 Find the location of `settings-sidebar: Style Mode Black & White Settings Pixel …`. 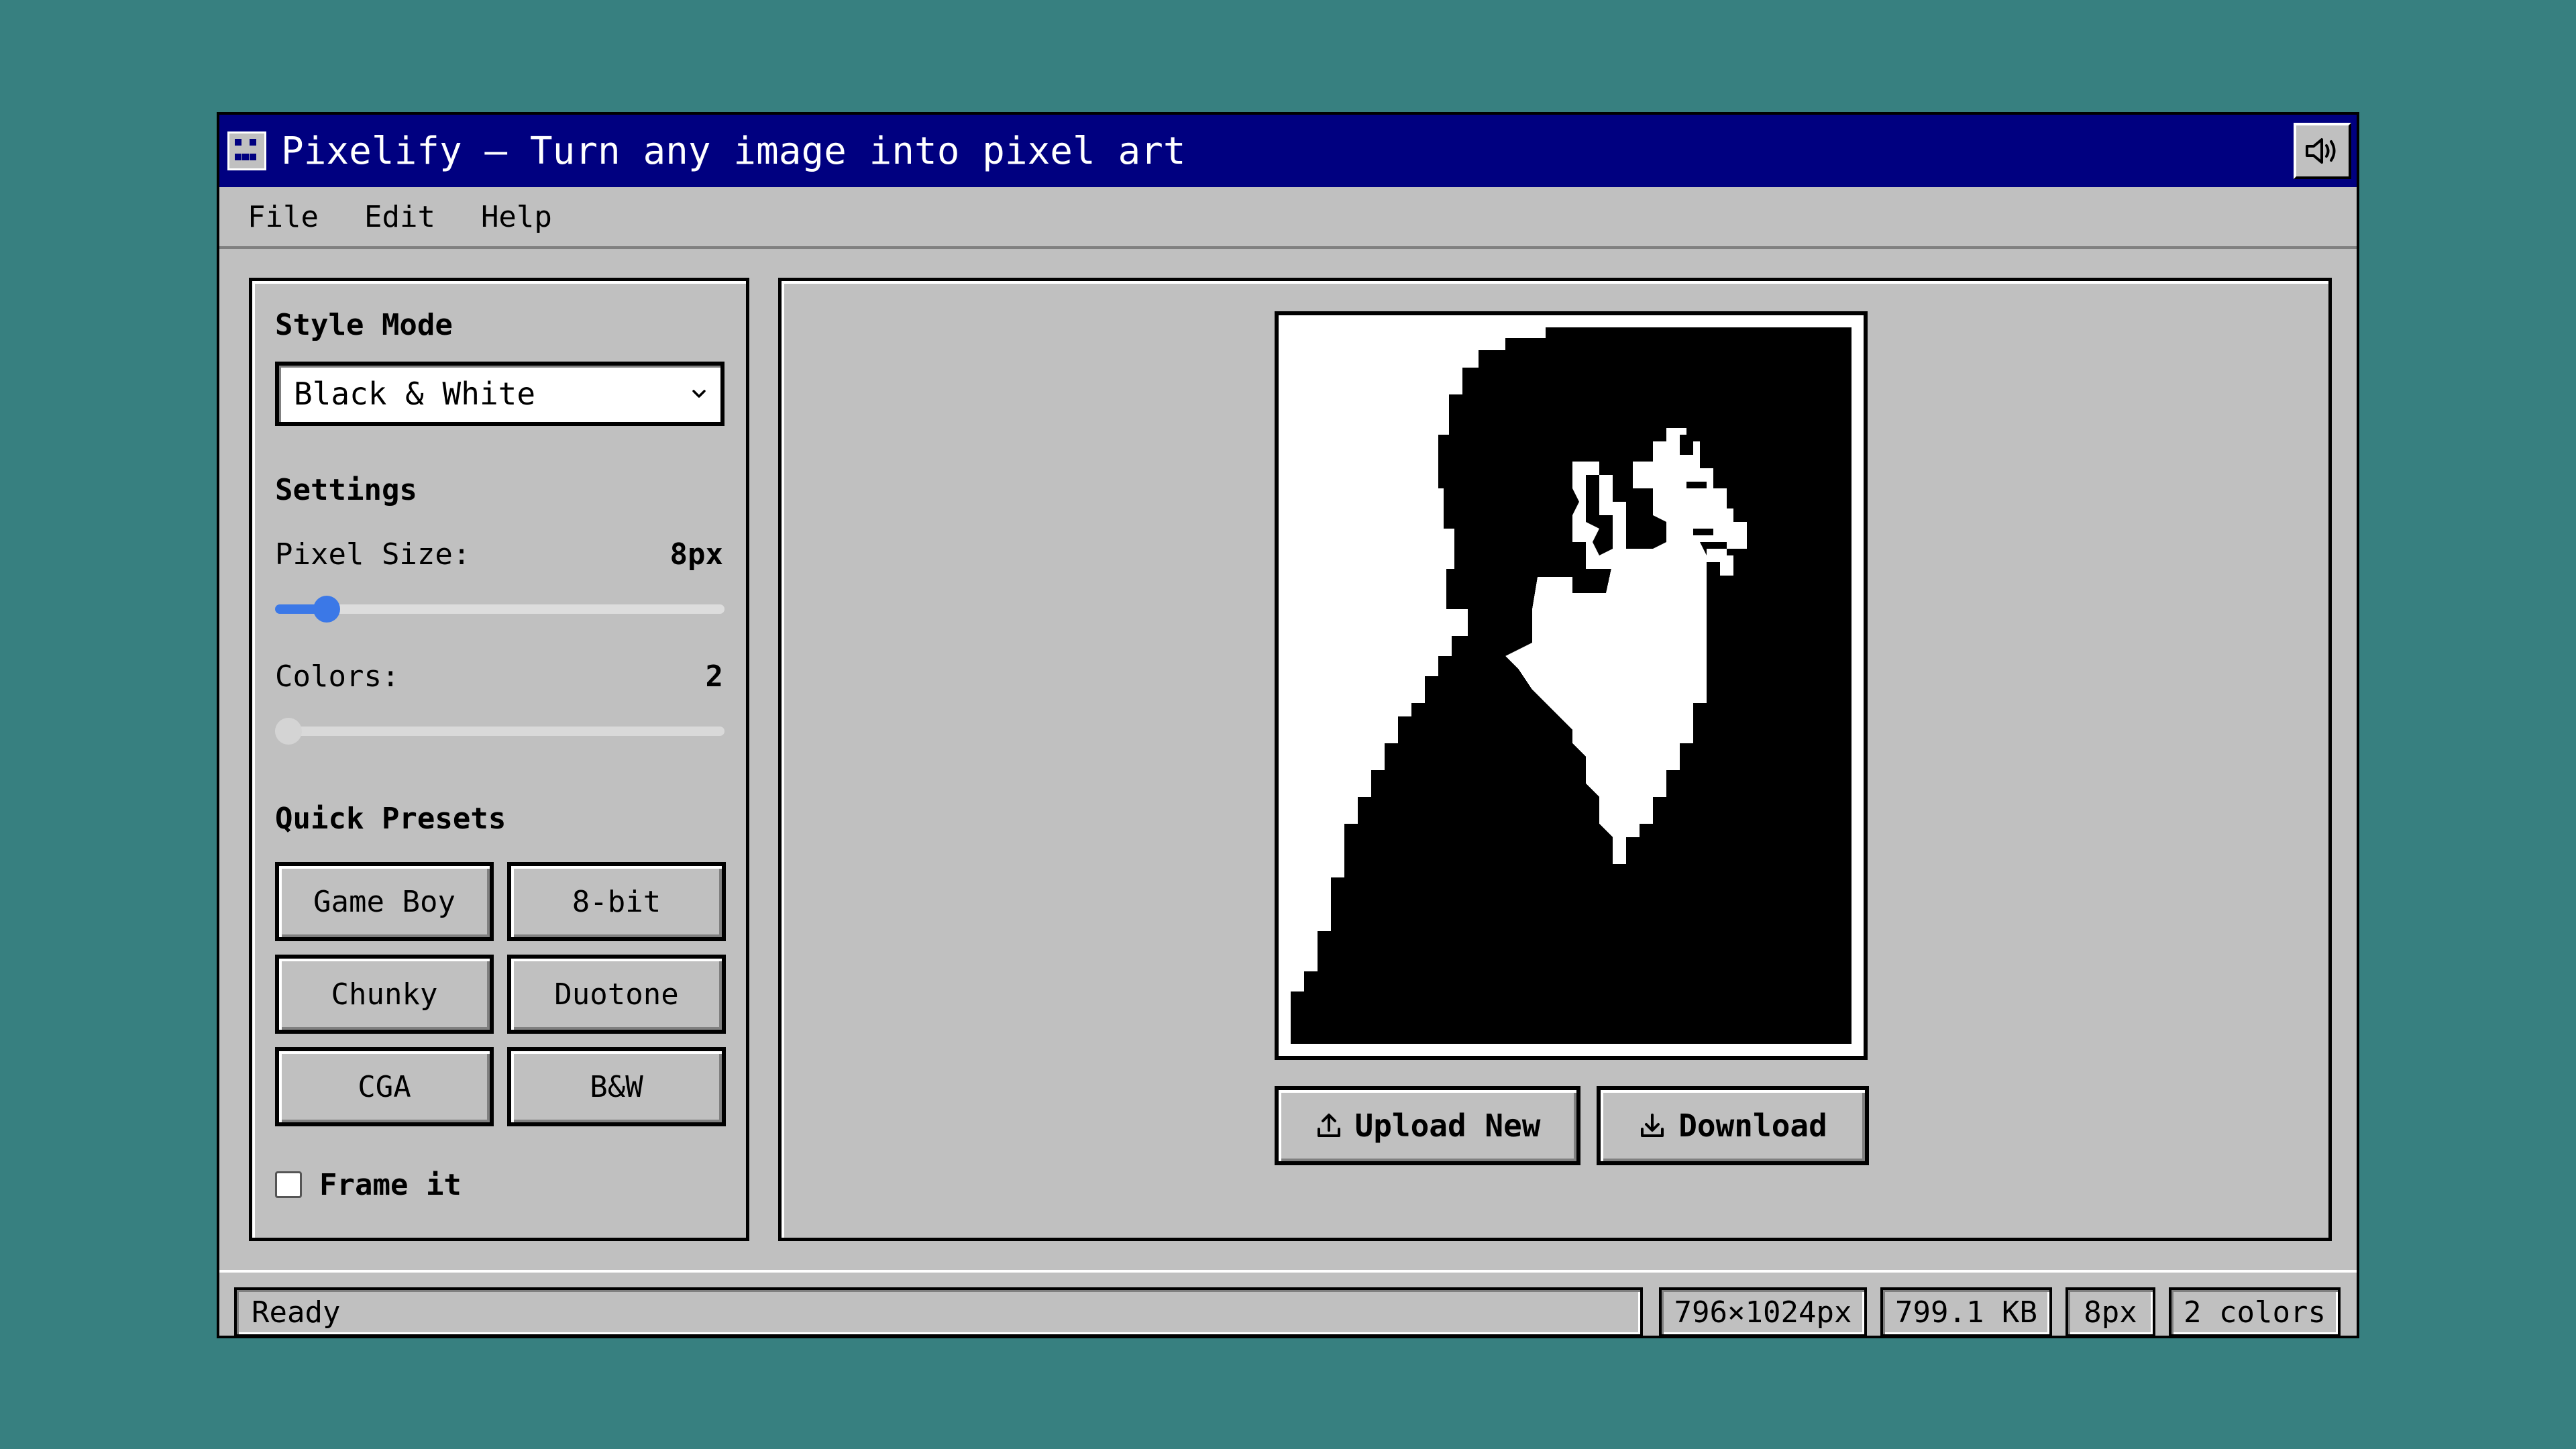

settings-sidebar: Style Mode Black & White Settings Pixel … is located at coordinates (499, 759).